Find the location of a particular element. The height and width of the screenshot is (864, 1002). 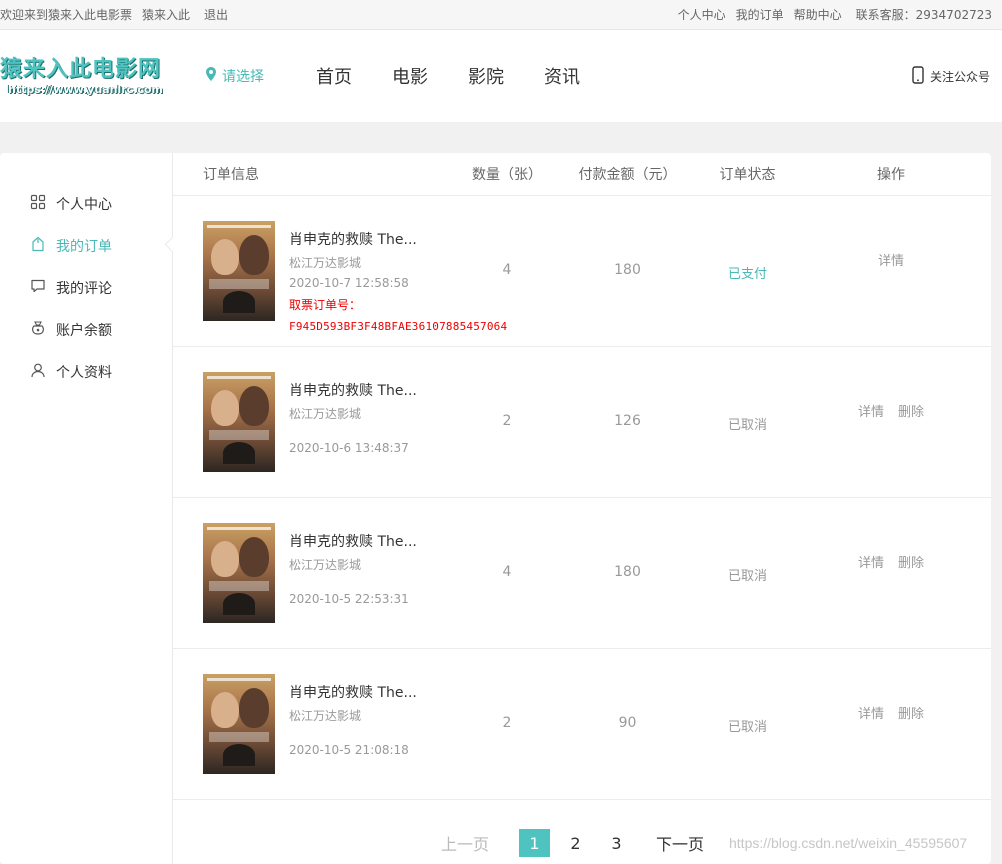

nav-home: 首页 is located at coordinates (354, 76).